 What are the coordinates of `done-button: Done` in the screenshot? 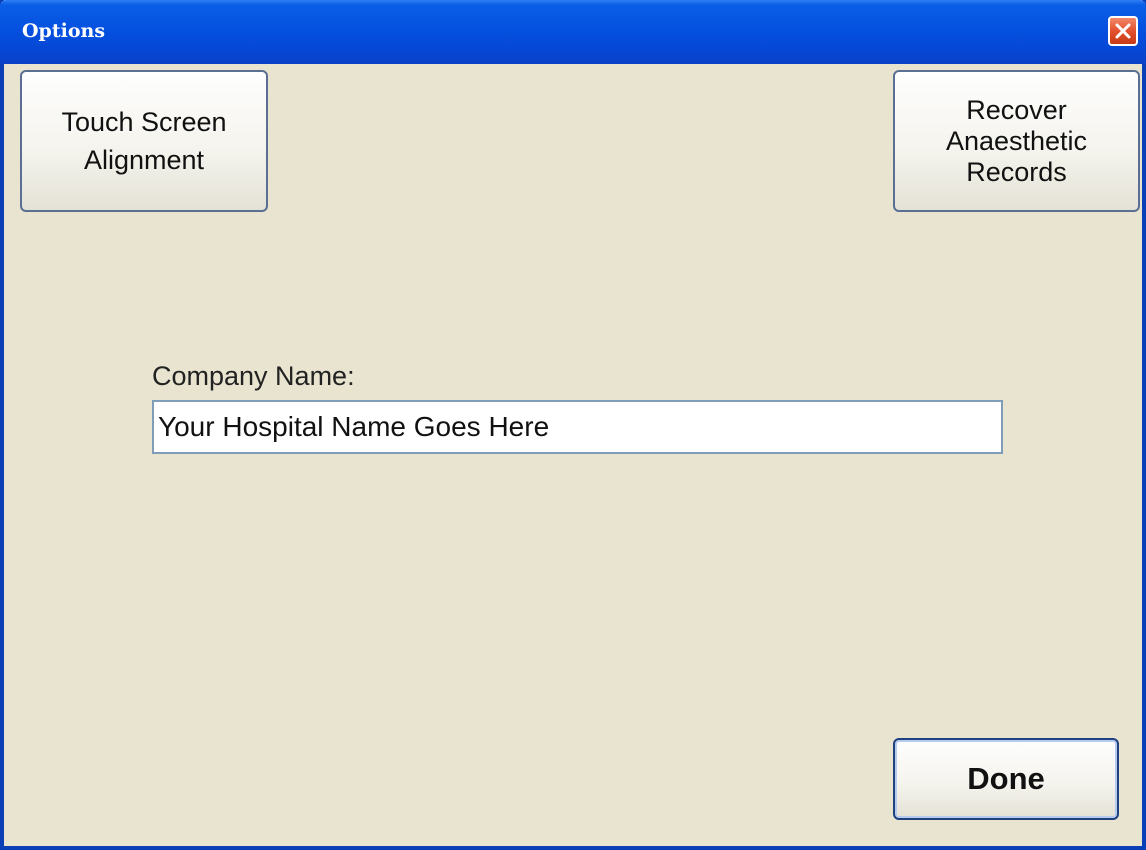 It's located at (1006, 779).